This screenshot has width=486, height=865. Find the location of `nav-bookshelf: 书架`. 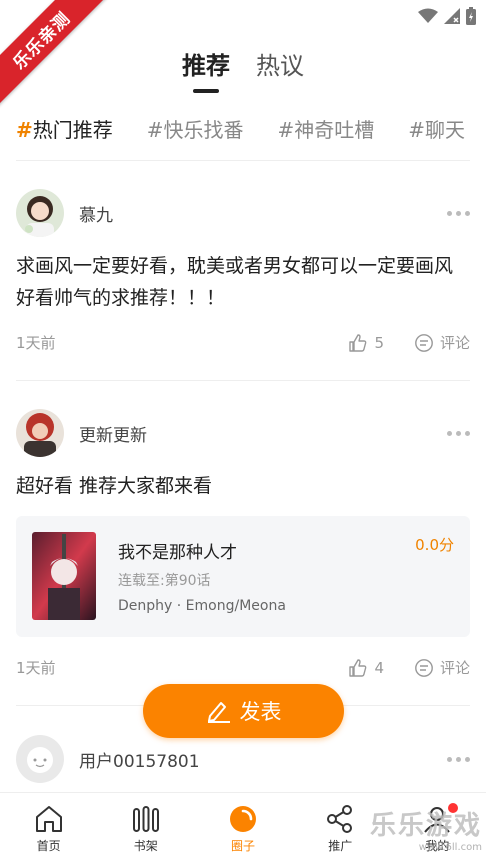

nav-bookshelf: 书架 is located at coordinates (145, 829).